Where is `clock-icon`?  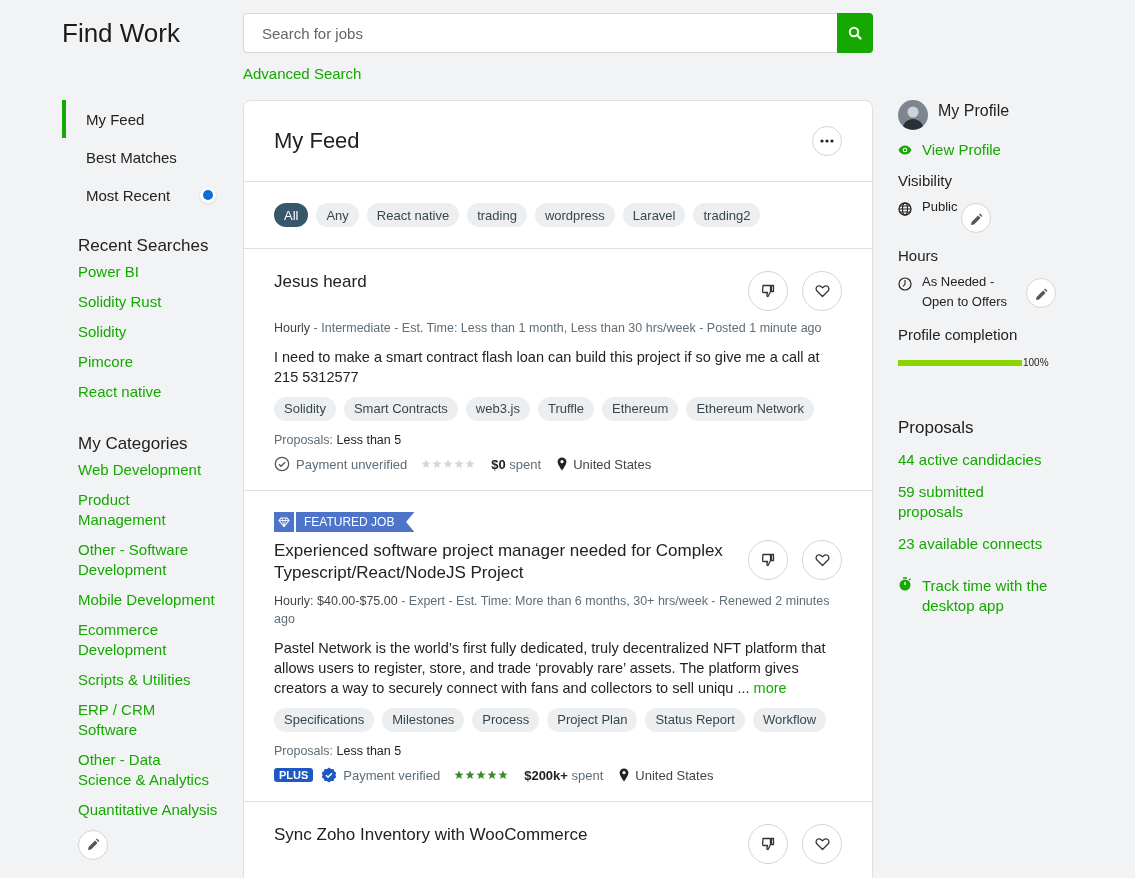 clock-icon is located at coordinates (905, 284).